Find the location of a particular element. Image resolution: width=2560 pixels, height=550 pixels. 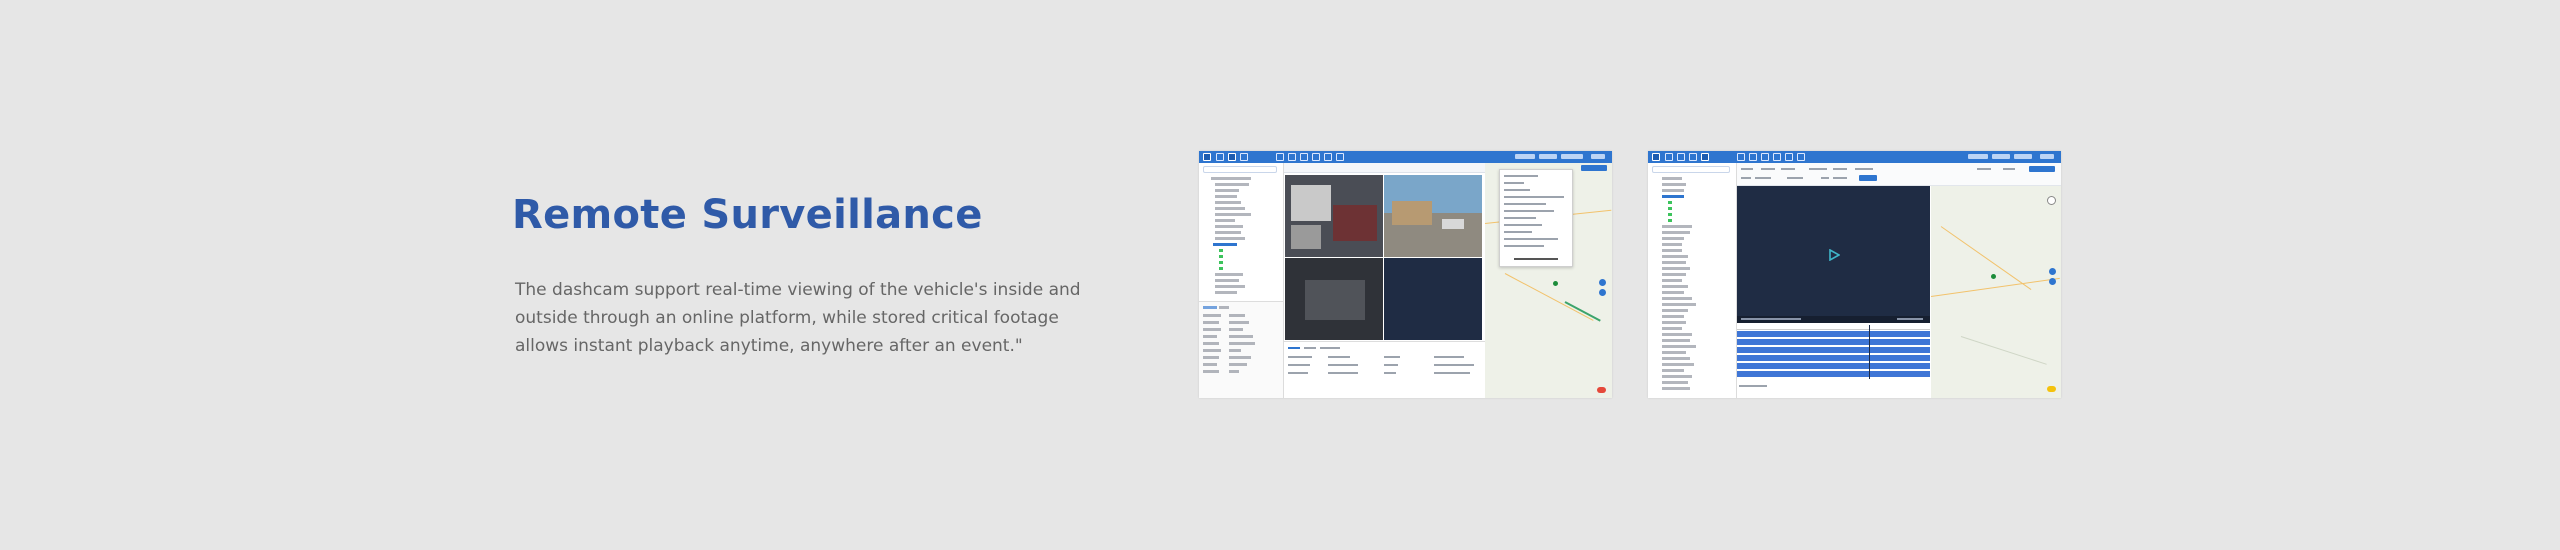

timeline is located at coordinates (1833, 358).